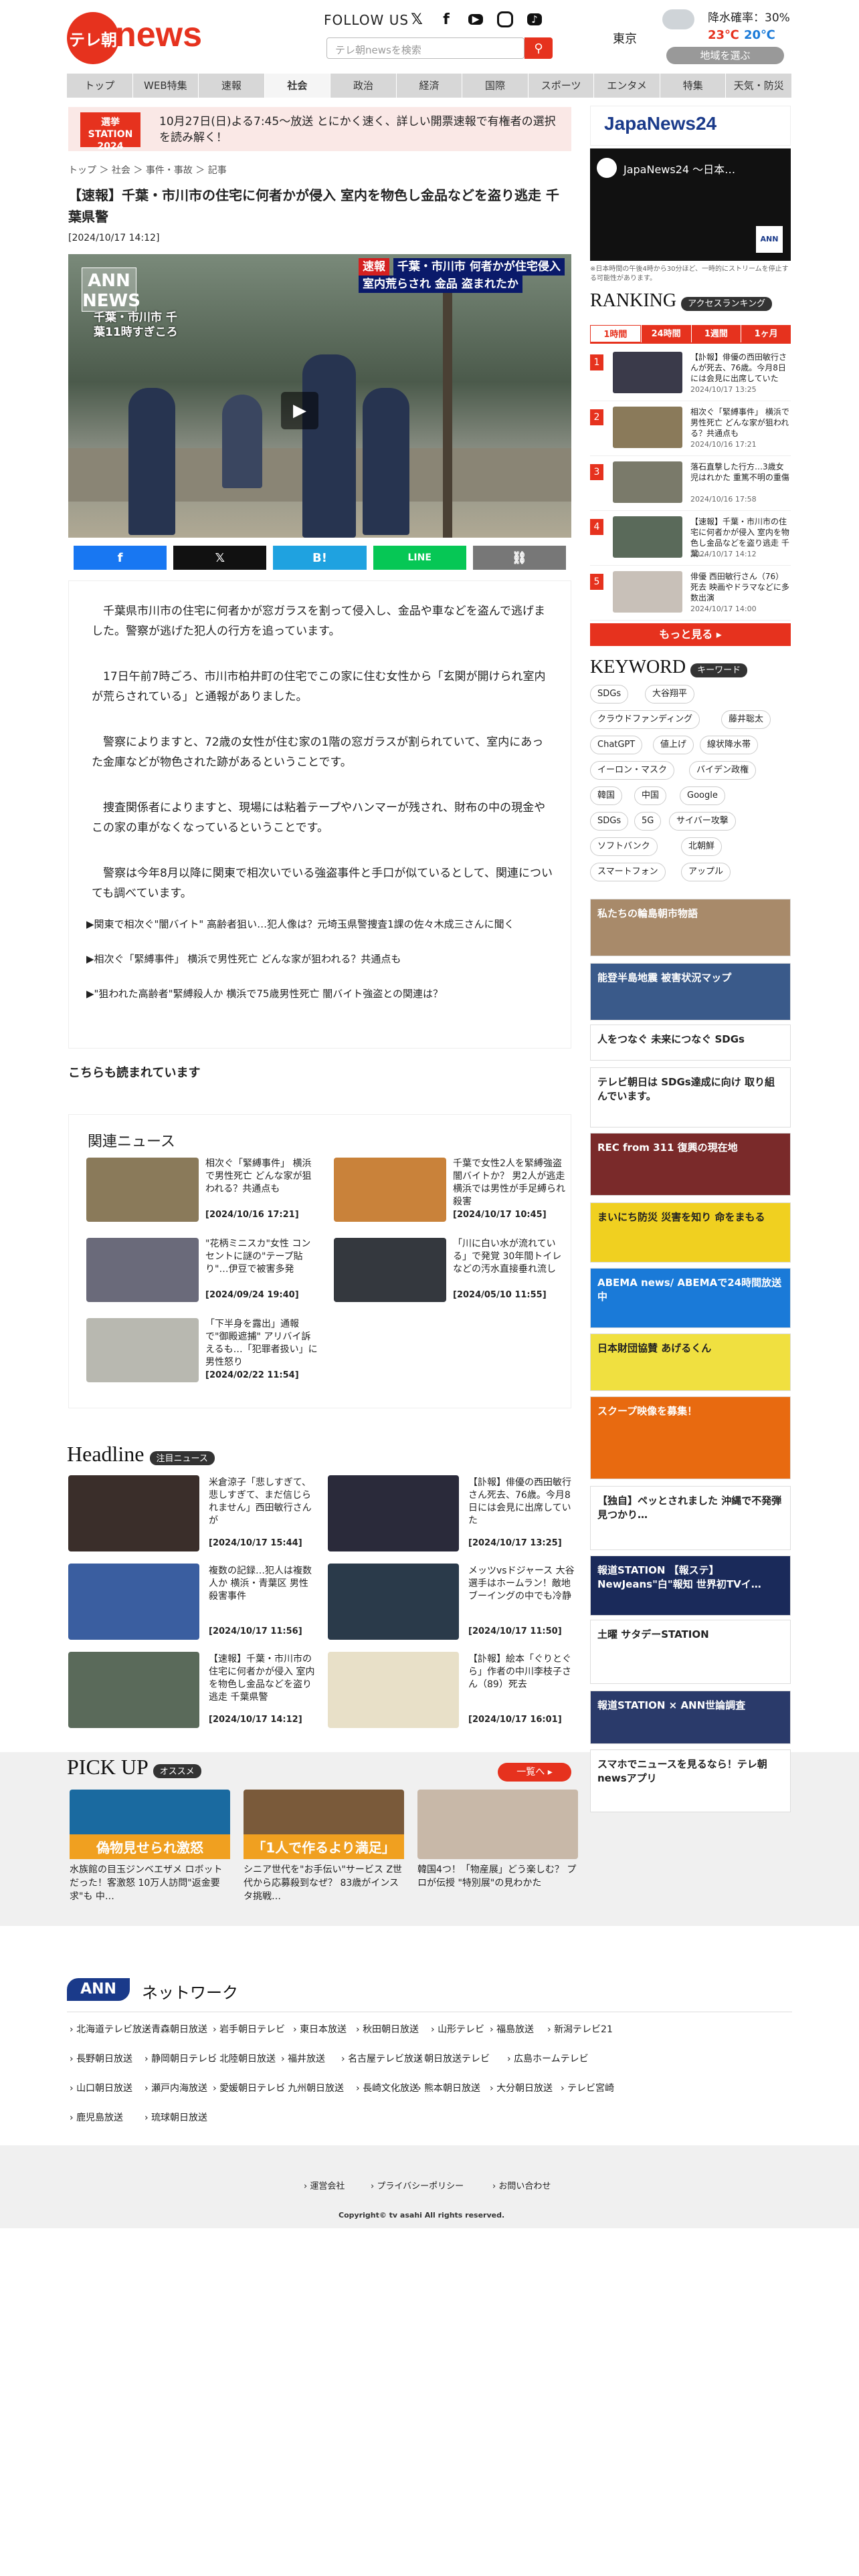  I want to click on network-station-link: › 新潟テレビ21, so click(580, 2029).